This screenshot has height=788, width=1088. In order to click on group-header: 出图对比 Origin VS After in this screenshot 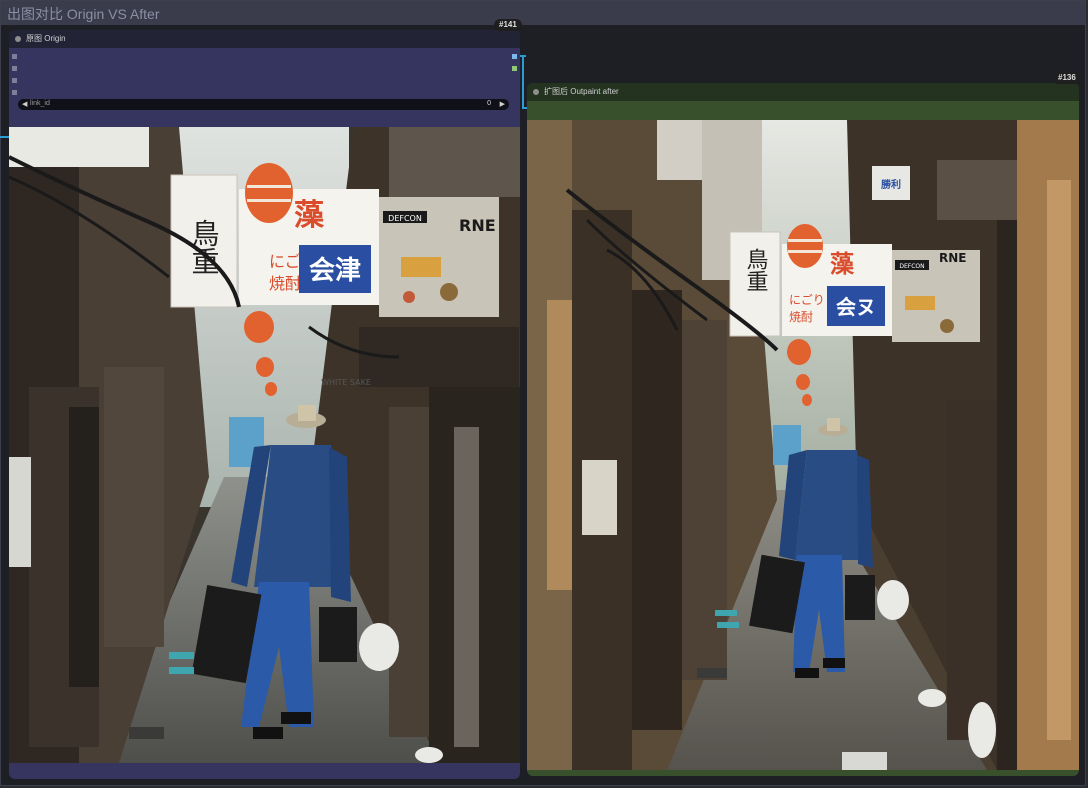, I will do `click(543, 13)`.